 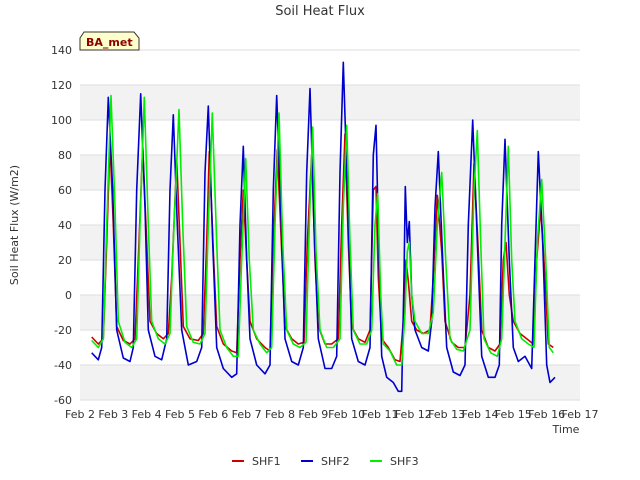 What do you see at coordinates (61, 50) in the screenshot?
I see `y-tick-label: 140` at bounding box center [61, 50].